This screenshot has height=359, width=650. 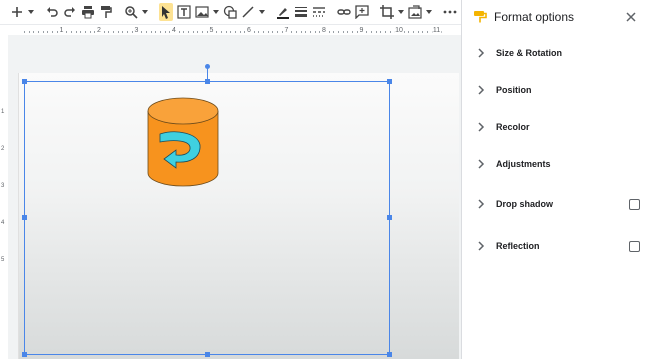 What do you see at coordinates (556, 53) in the screenshot?
I see `section-size-rotation: Size & Rotation` at bounding box center [556, 53].